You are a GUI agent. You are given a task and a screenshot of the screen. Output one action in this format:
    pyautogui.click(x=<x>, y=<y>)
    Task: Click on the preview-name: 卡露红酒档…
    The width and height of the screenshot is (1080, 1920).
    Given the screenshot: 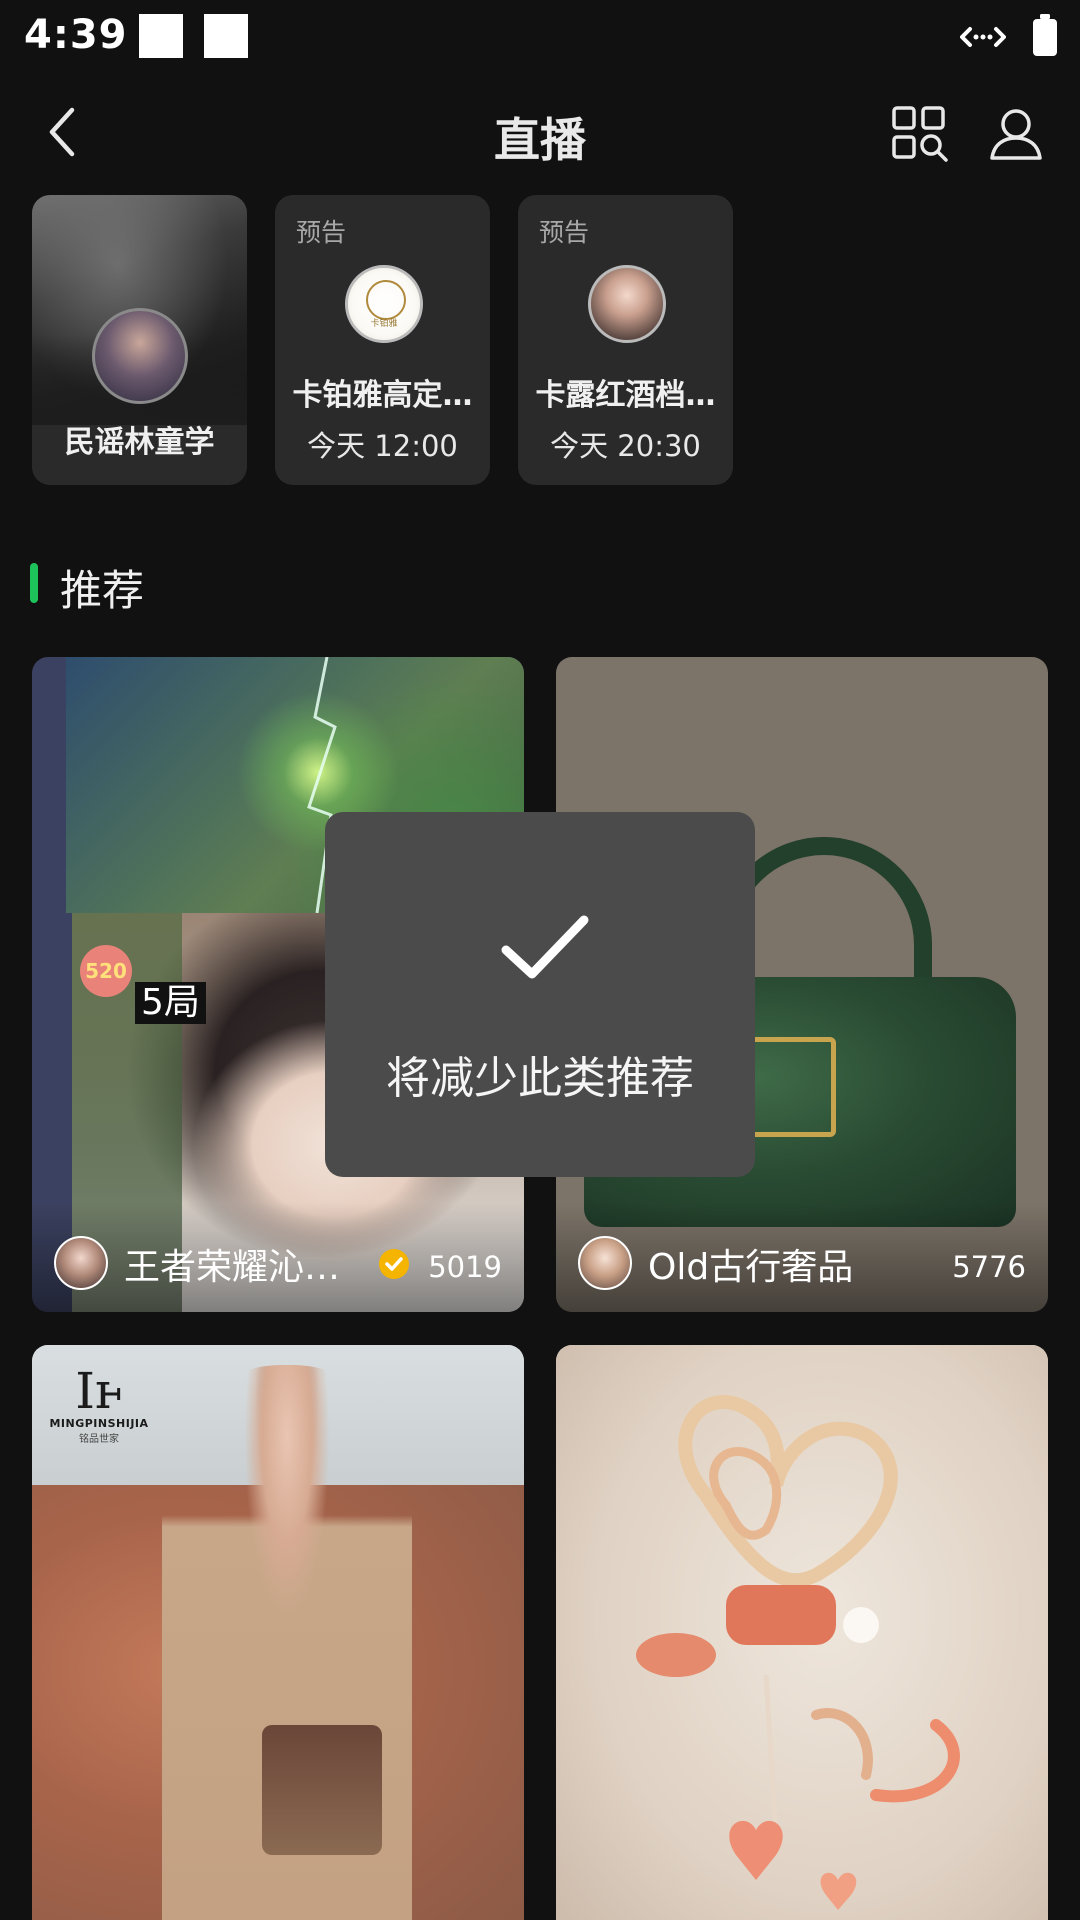 What is the action you would take?
    pyautogui.click(x=625, y=395)
    